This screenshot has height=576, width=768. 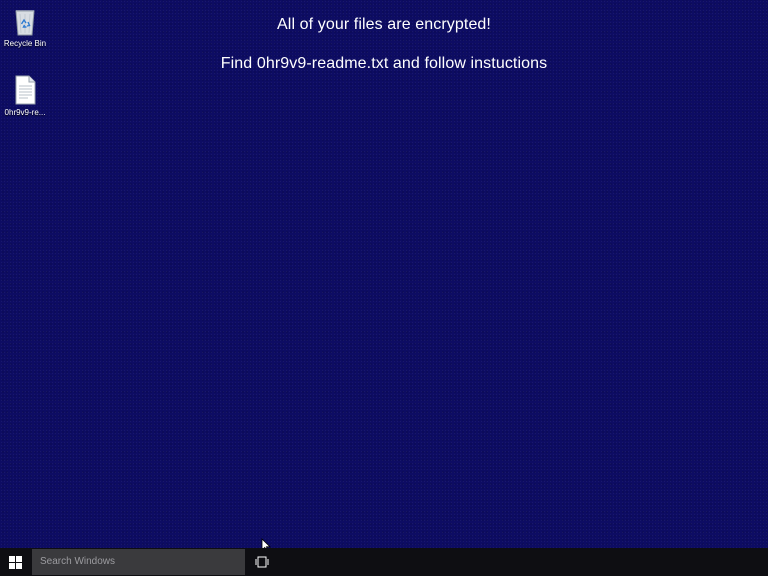 I want to click on task-view-button, so click(x=262, y=562).